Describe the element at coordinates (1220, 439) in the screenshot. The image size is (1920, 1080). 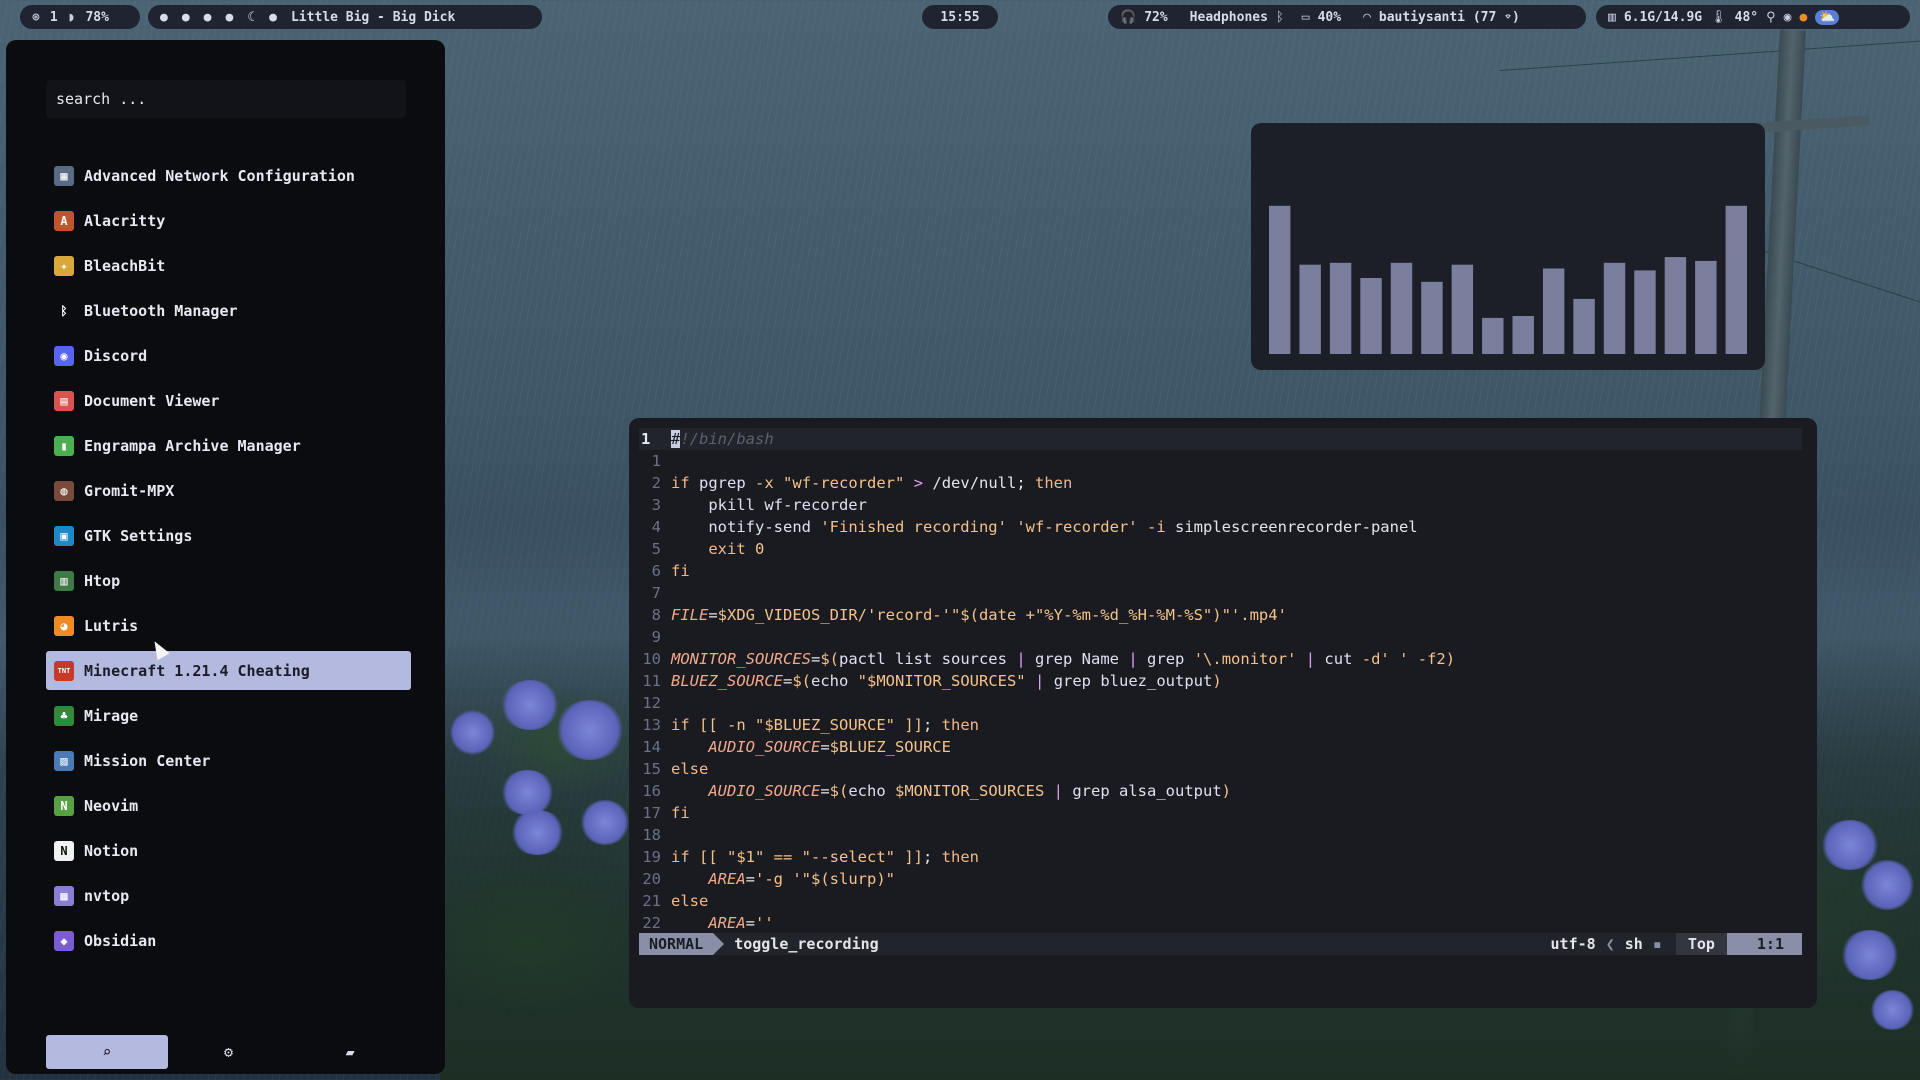
I see `code-line: 1 #!/bin/bash` at that location.